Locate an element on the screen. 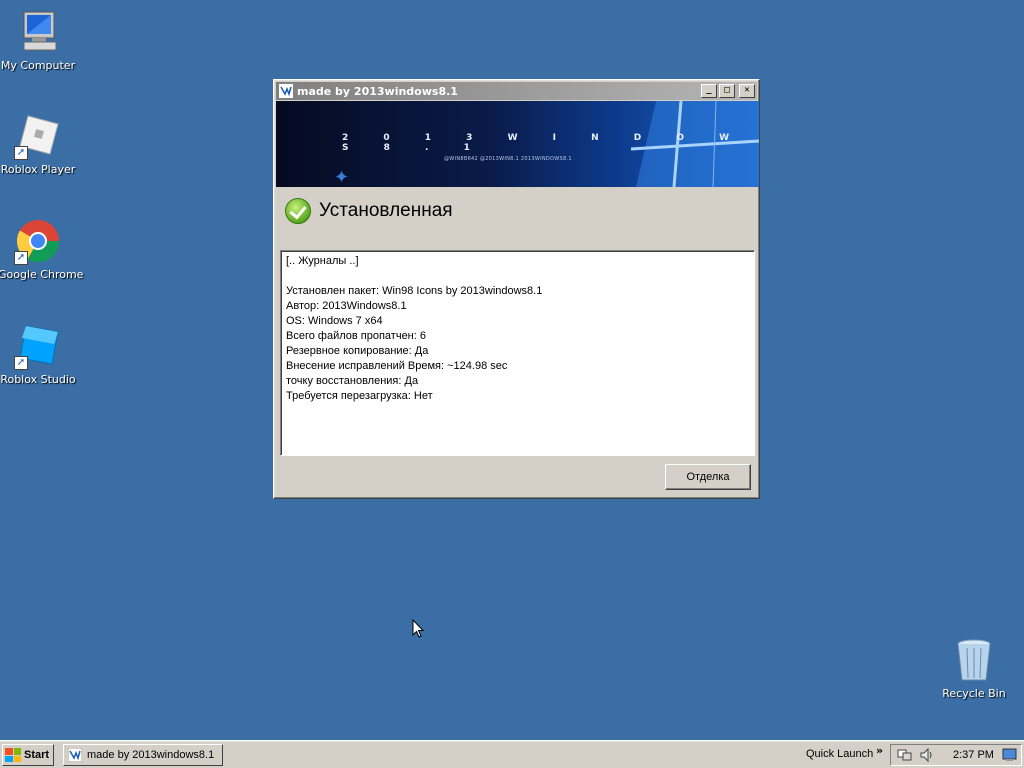 This screenshot has width=1024, height=768. log-line: Всего файлов пропатчен: 6 is located at coordinates (356, 336).